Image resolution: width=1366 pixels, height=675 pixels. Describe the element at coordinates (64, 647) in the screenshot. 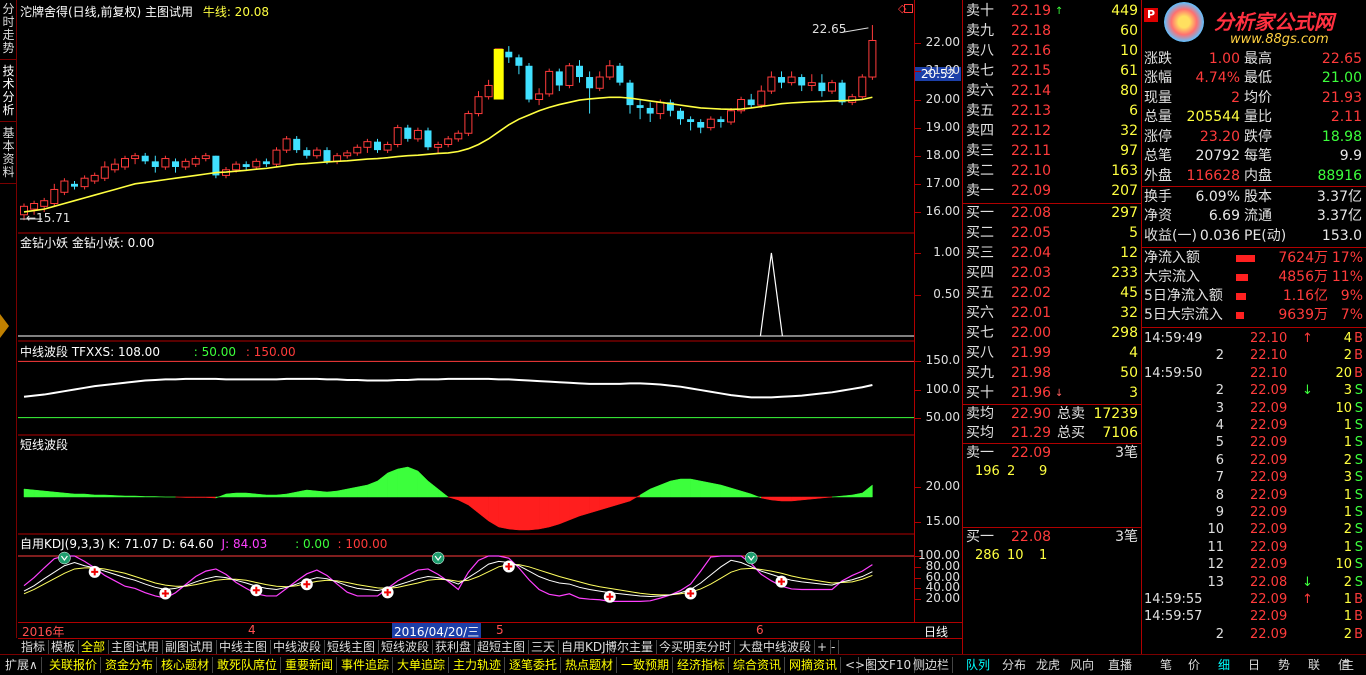

I see `formula-tab-1: 模板` at that location.